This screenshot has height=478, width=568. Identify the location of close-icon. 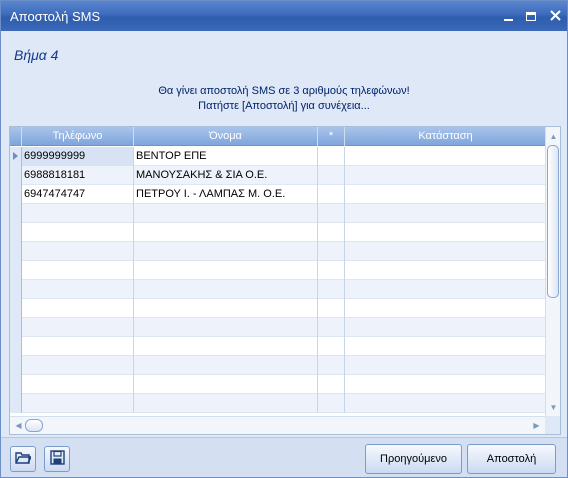
(555, 16).